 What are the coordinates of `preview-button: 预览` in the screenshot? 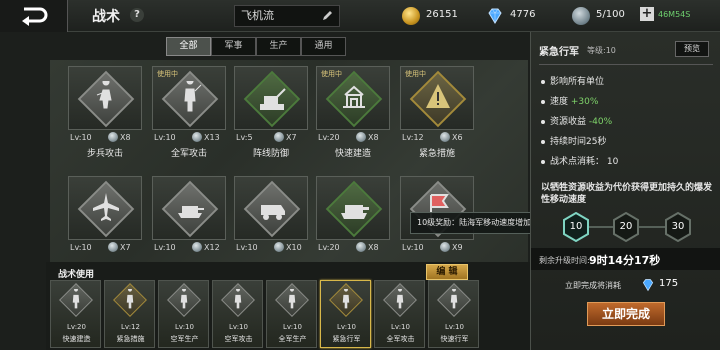 It's located at (692, 49).